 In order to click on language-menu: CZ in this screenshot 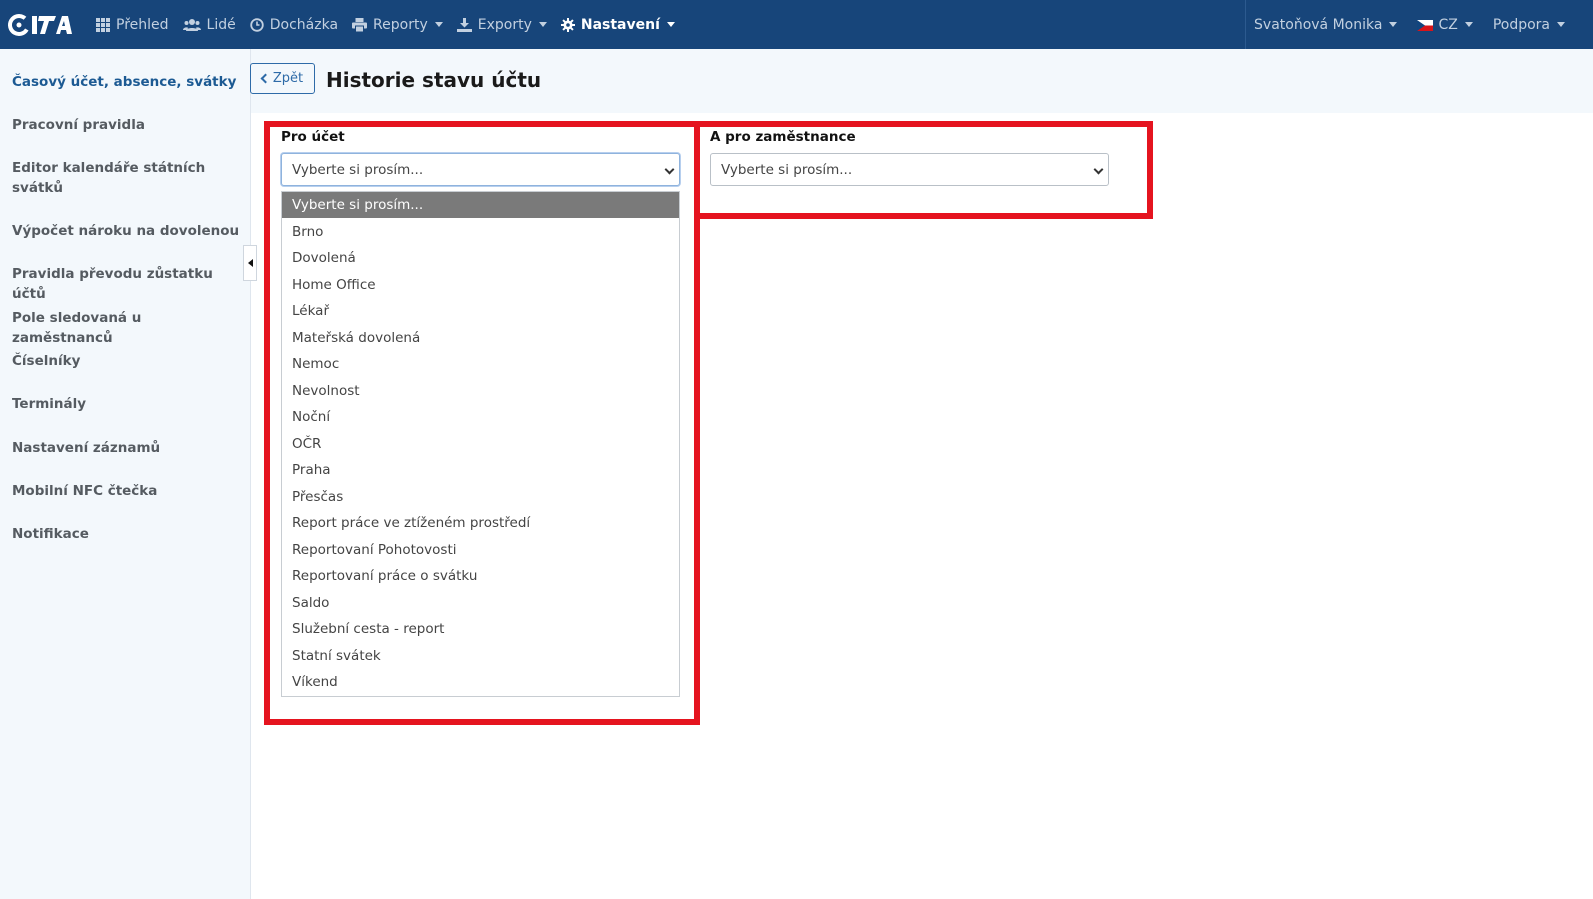, I will do `click(1442, 24)`.